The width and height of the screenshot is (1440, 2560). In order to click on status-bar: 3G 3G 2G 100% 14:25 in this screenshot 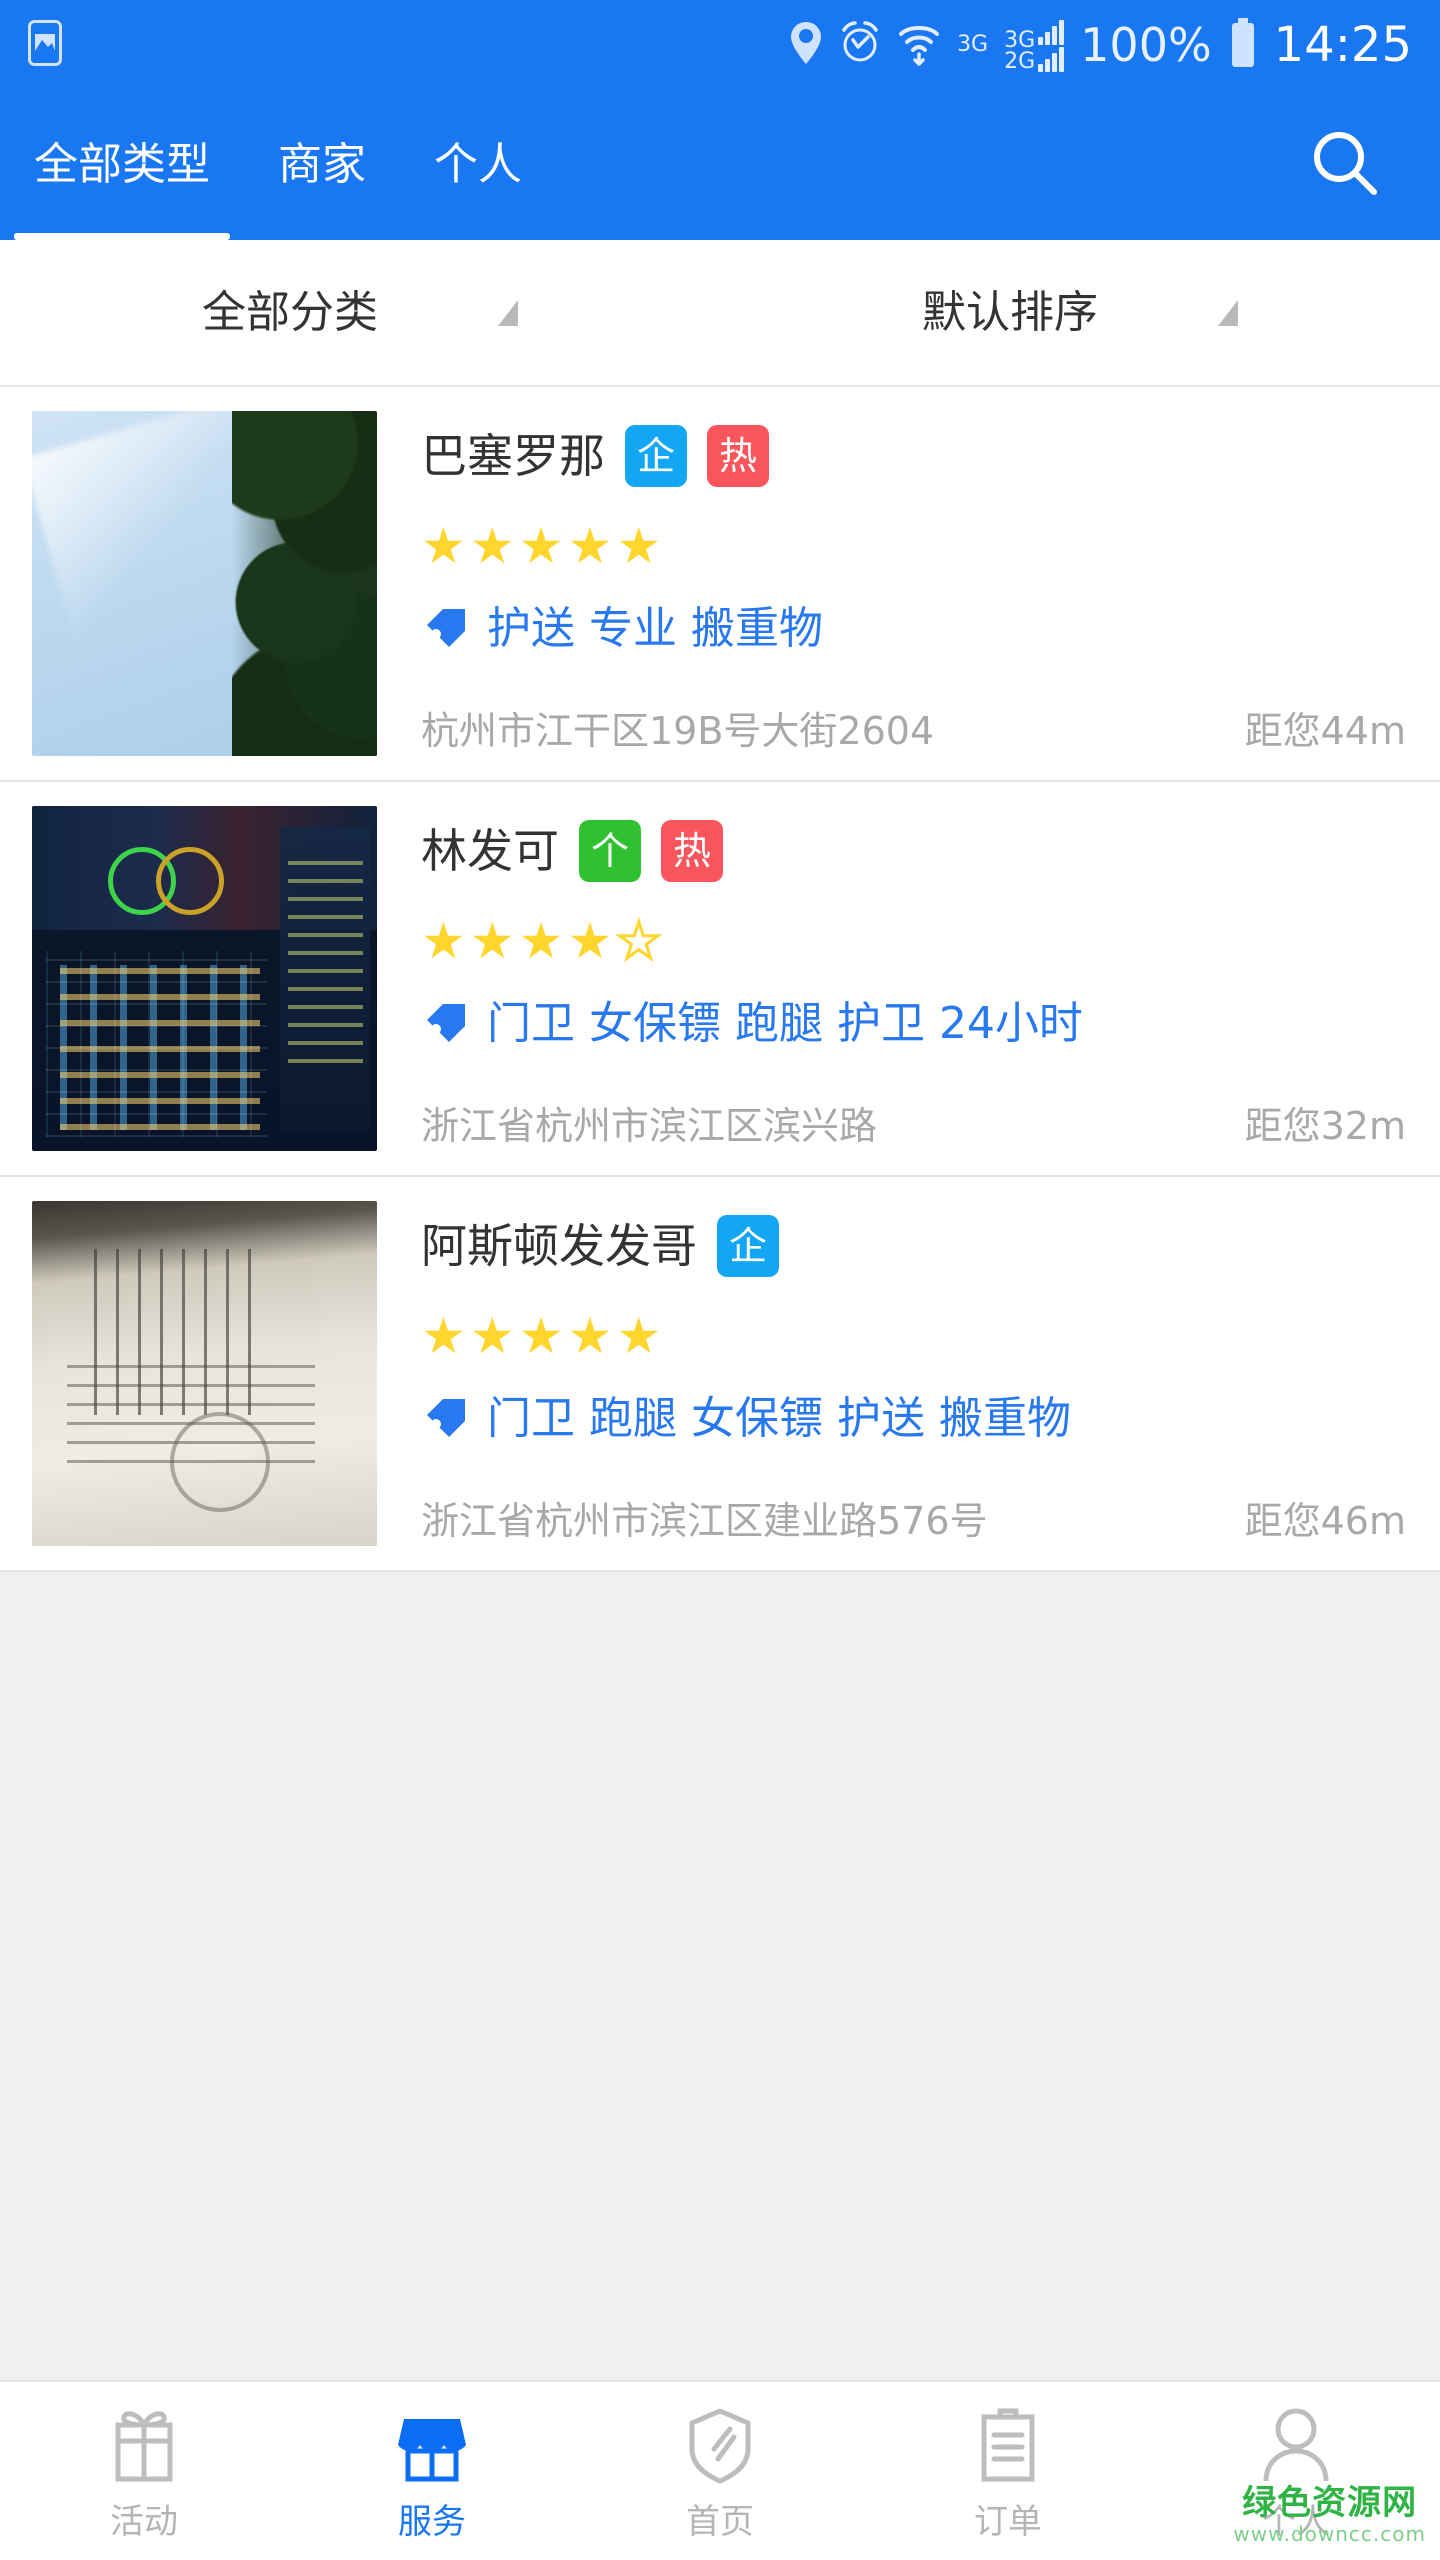, I will do `click(720, 45)`.